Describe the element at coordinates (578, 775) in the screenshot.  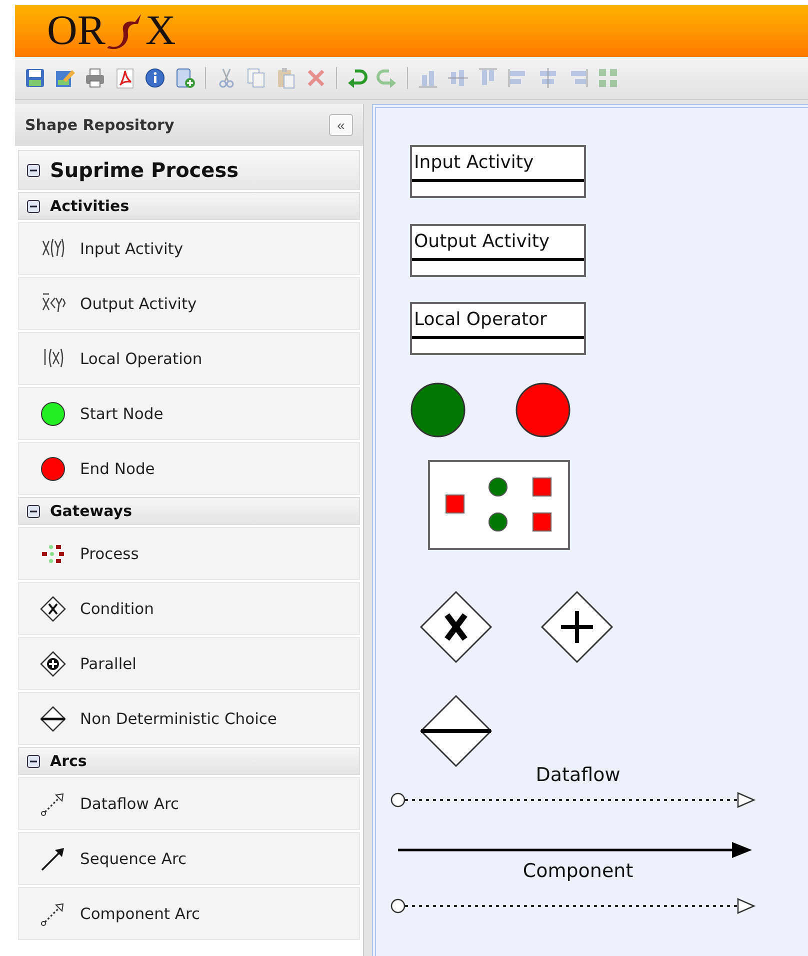
I see `arc-label: Dataflow` at that location.